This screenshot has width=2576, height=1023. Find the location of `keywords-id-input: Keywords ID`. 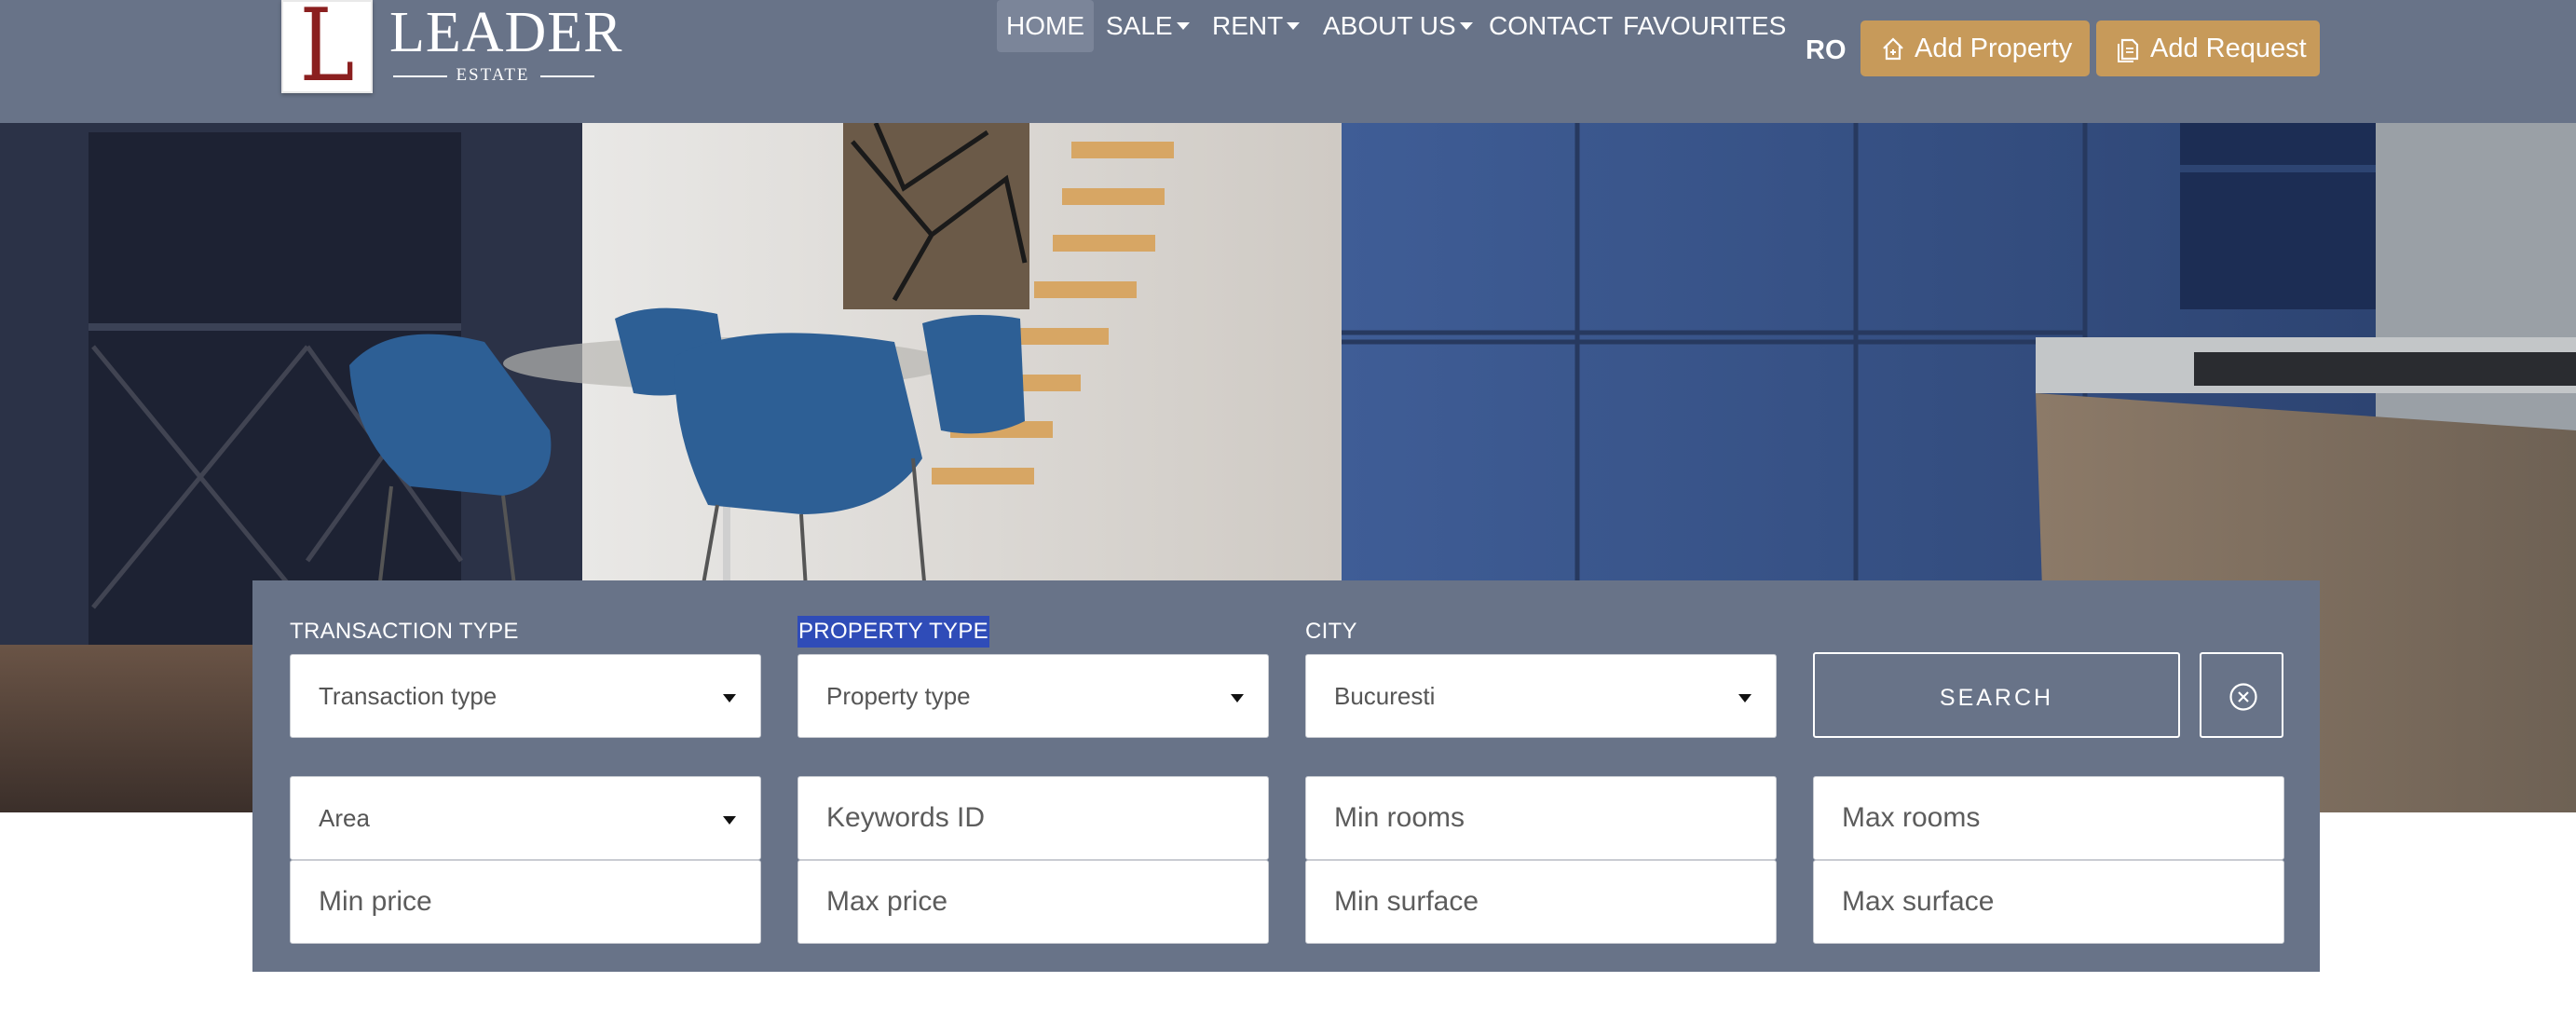

keywords-id-input: Keywords ID is located at coordinates (1033, 818).